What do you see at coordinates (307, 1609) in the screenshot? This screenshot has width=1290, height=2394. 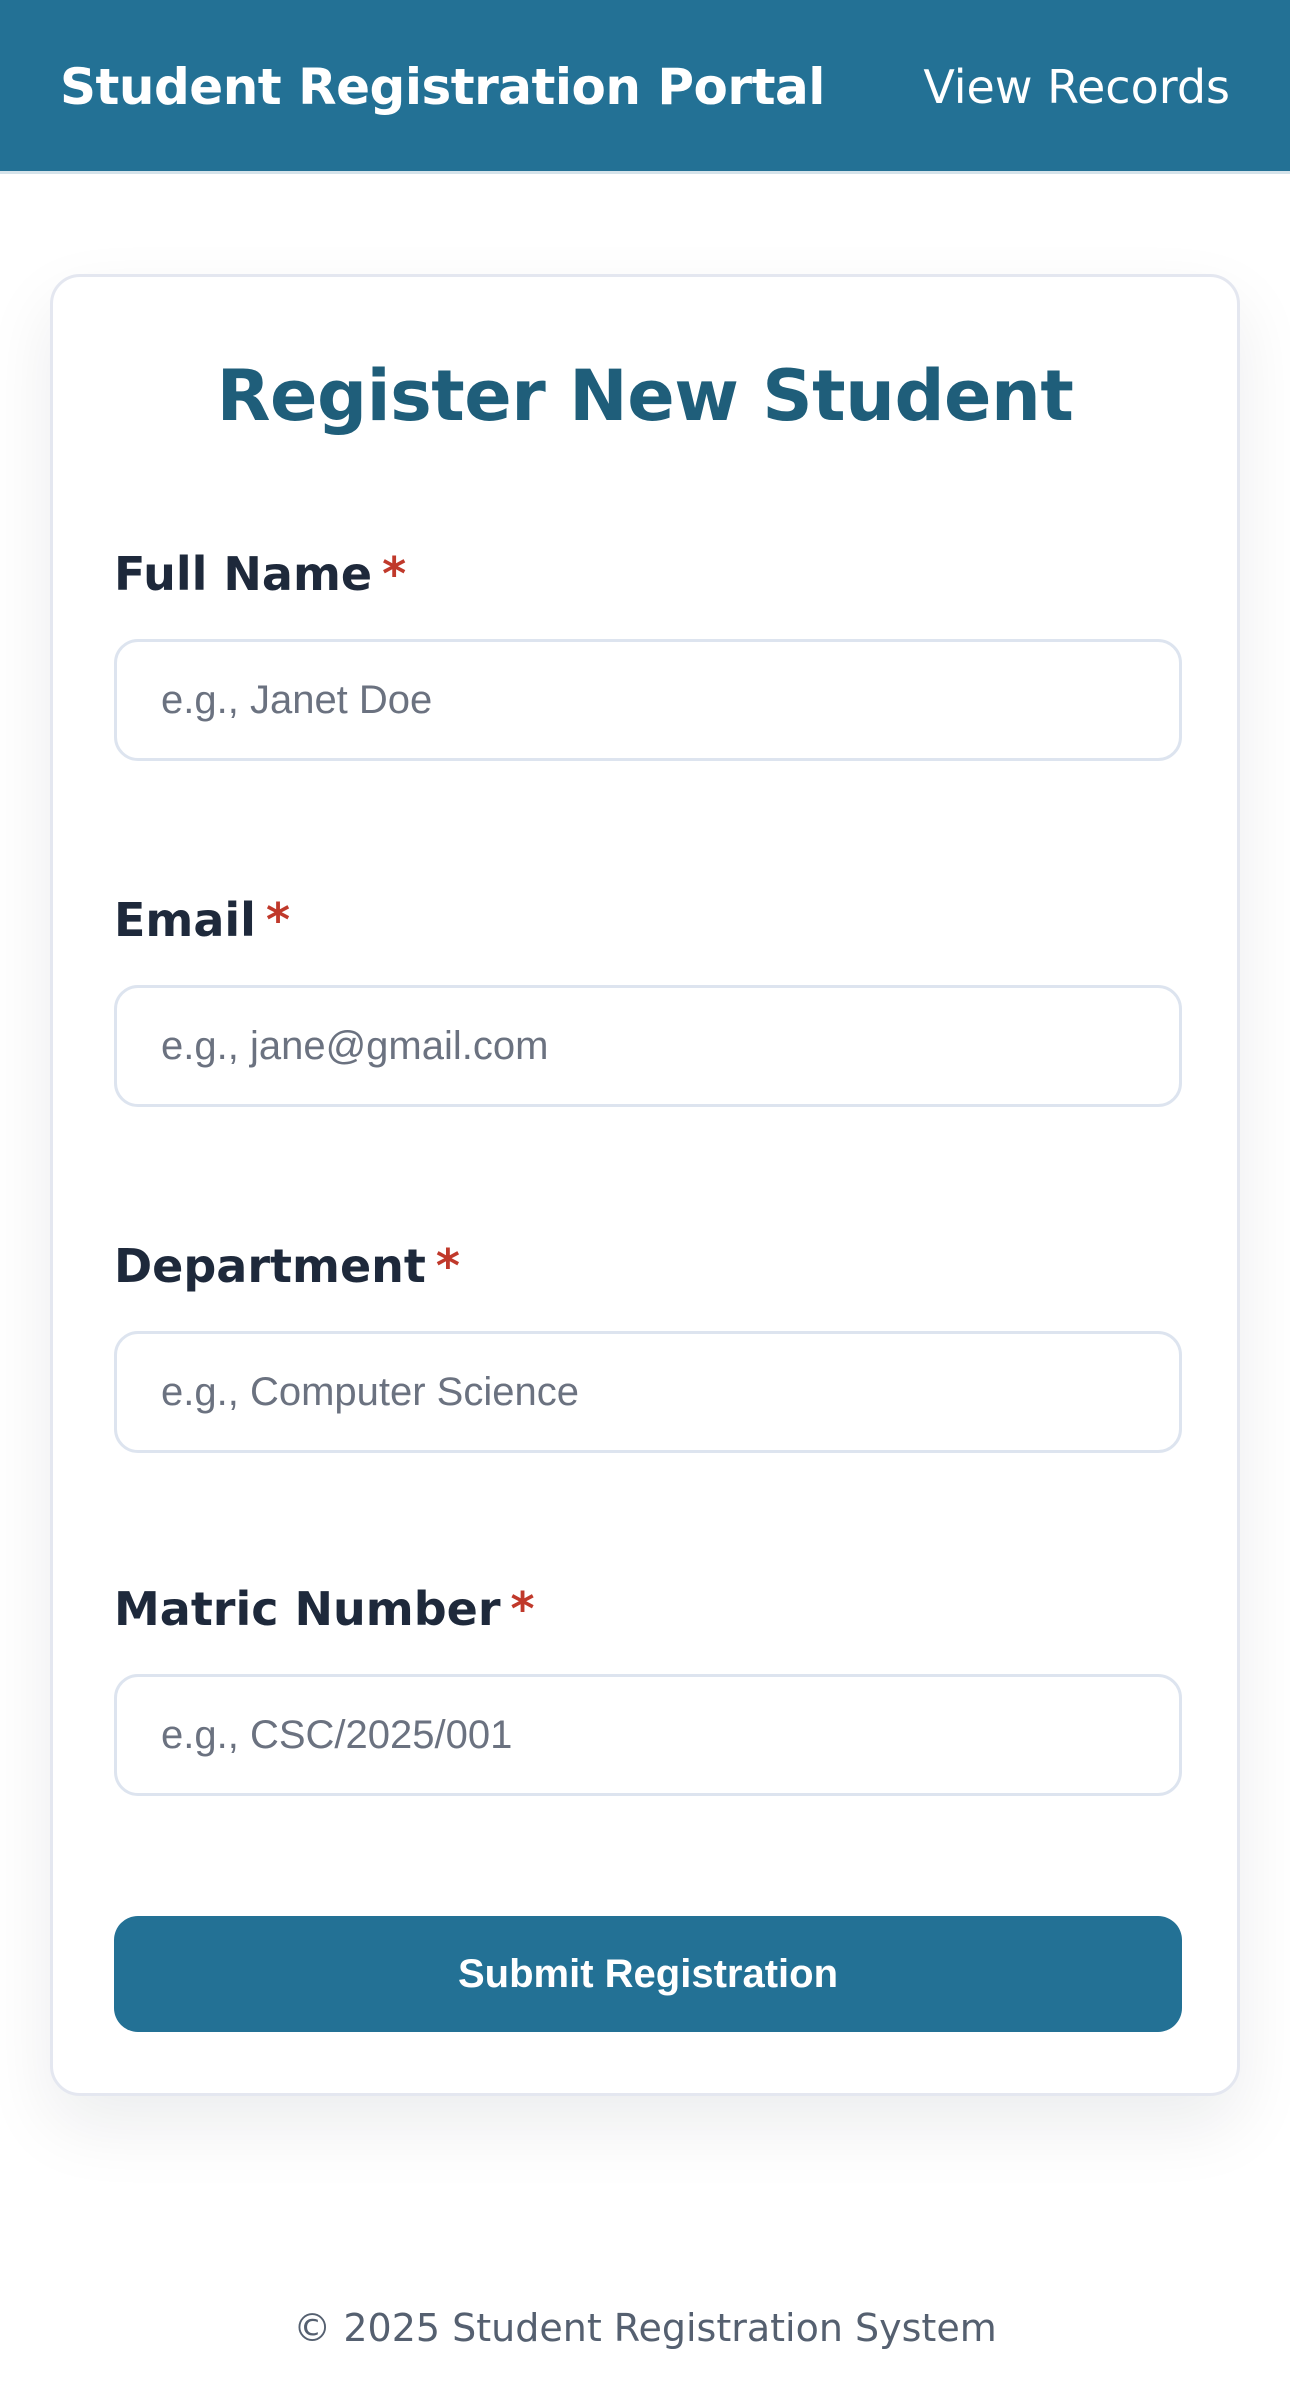 I see `matric-number-label-text: Matric Number` at bounding box center [307, 1609].